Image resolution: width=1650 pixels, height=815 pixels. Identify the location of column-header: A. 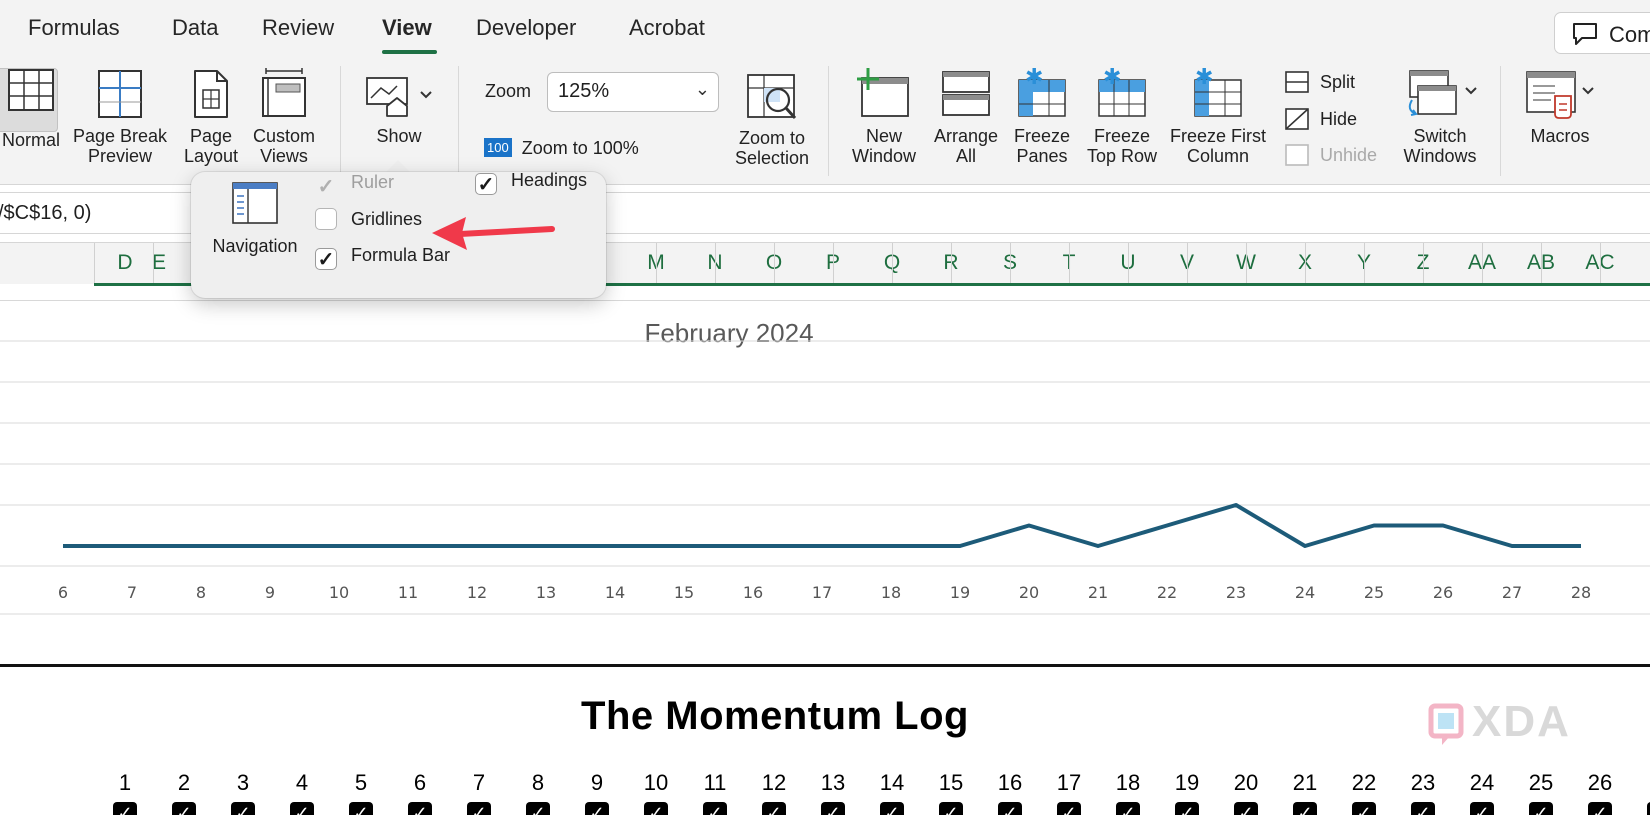
(1640, 263).